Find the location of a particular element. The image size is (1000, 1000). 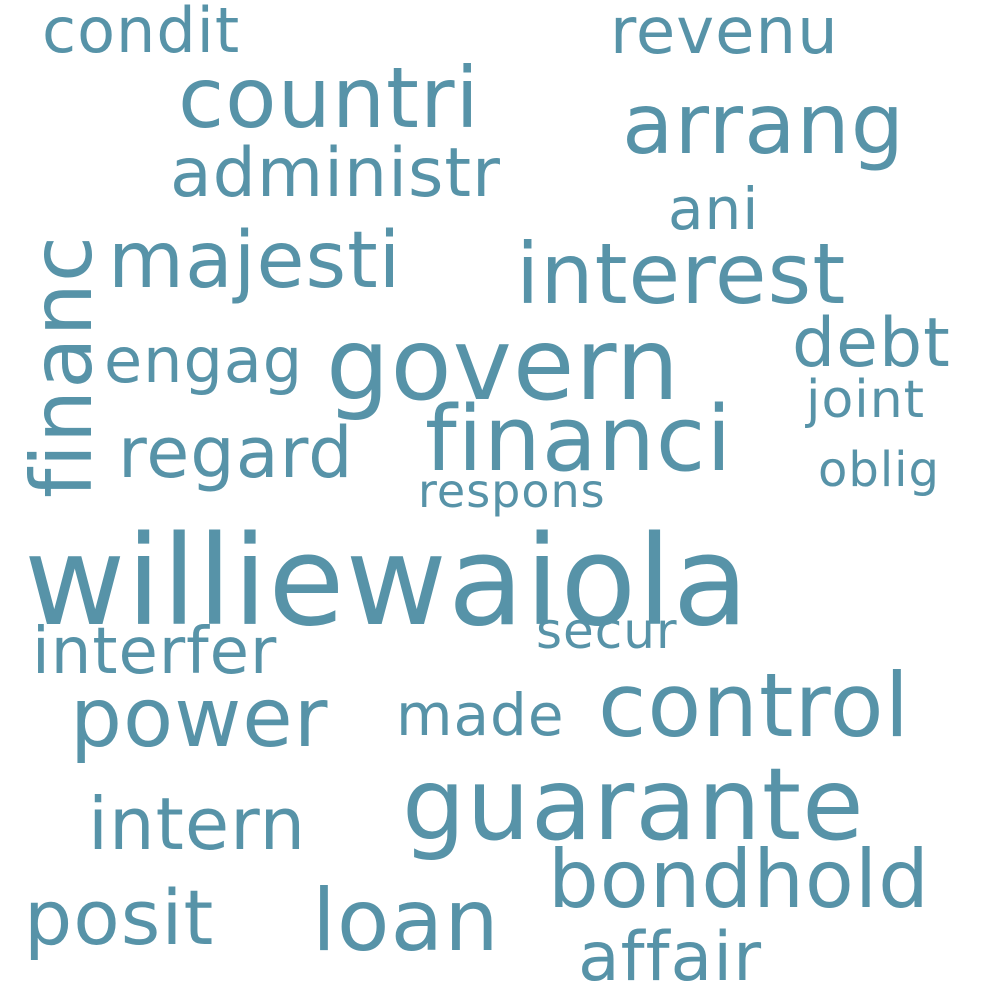

word-secur: secur is located at coordinates (607, 631).